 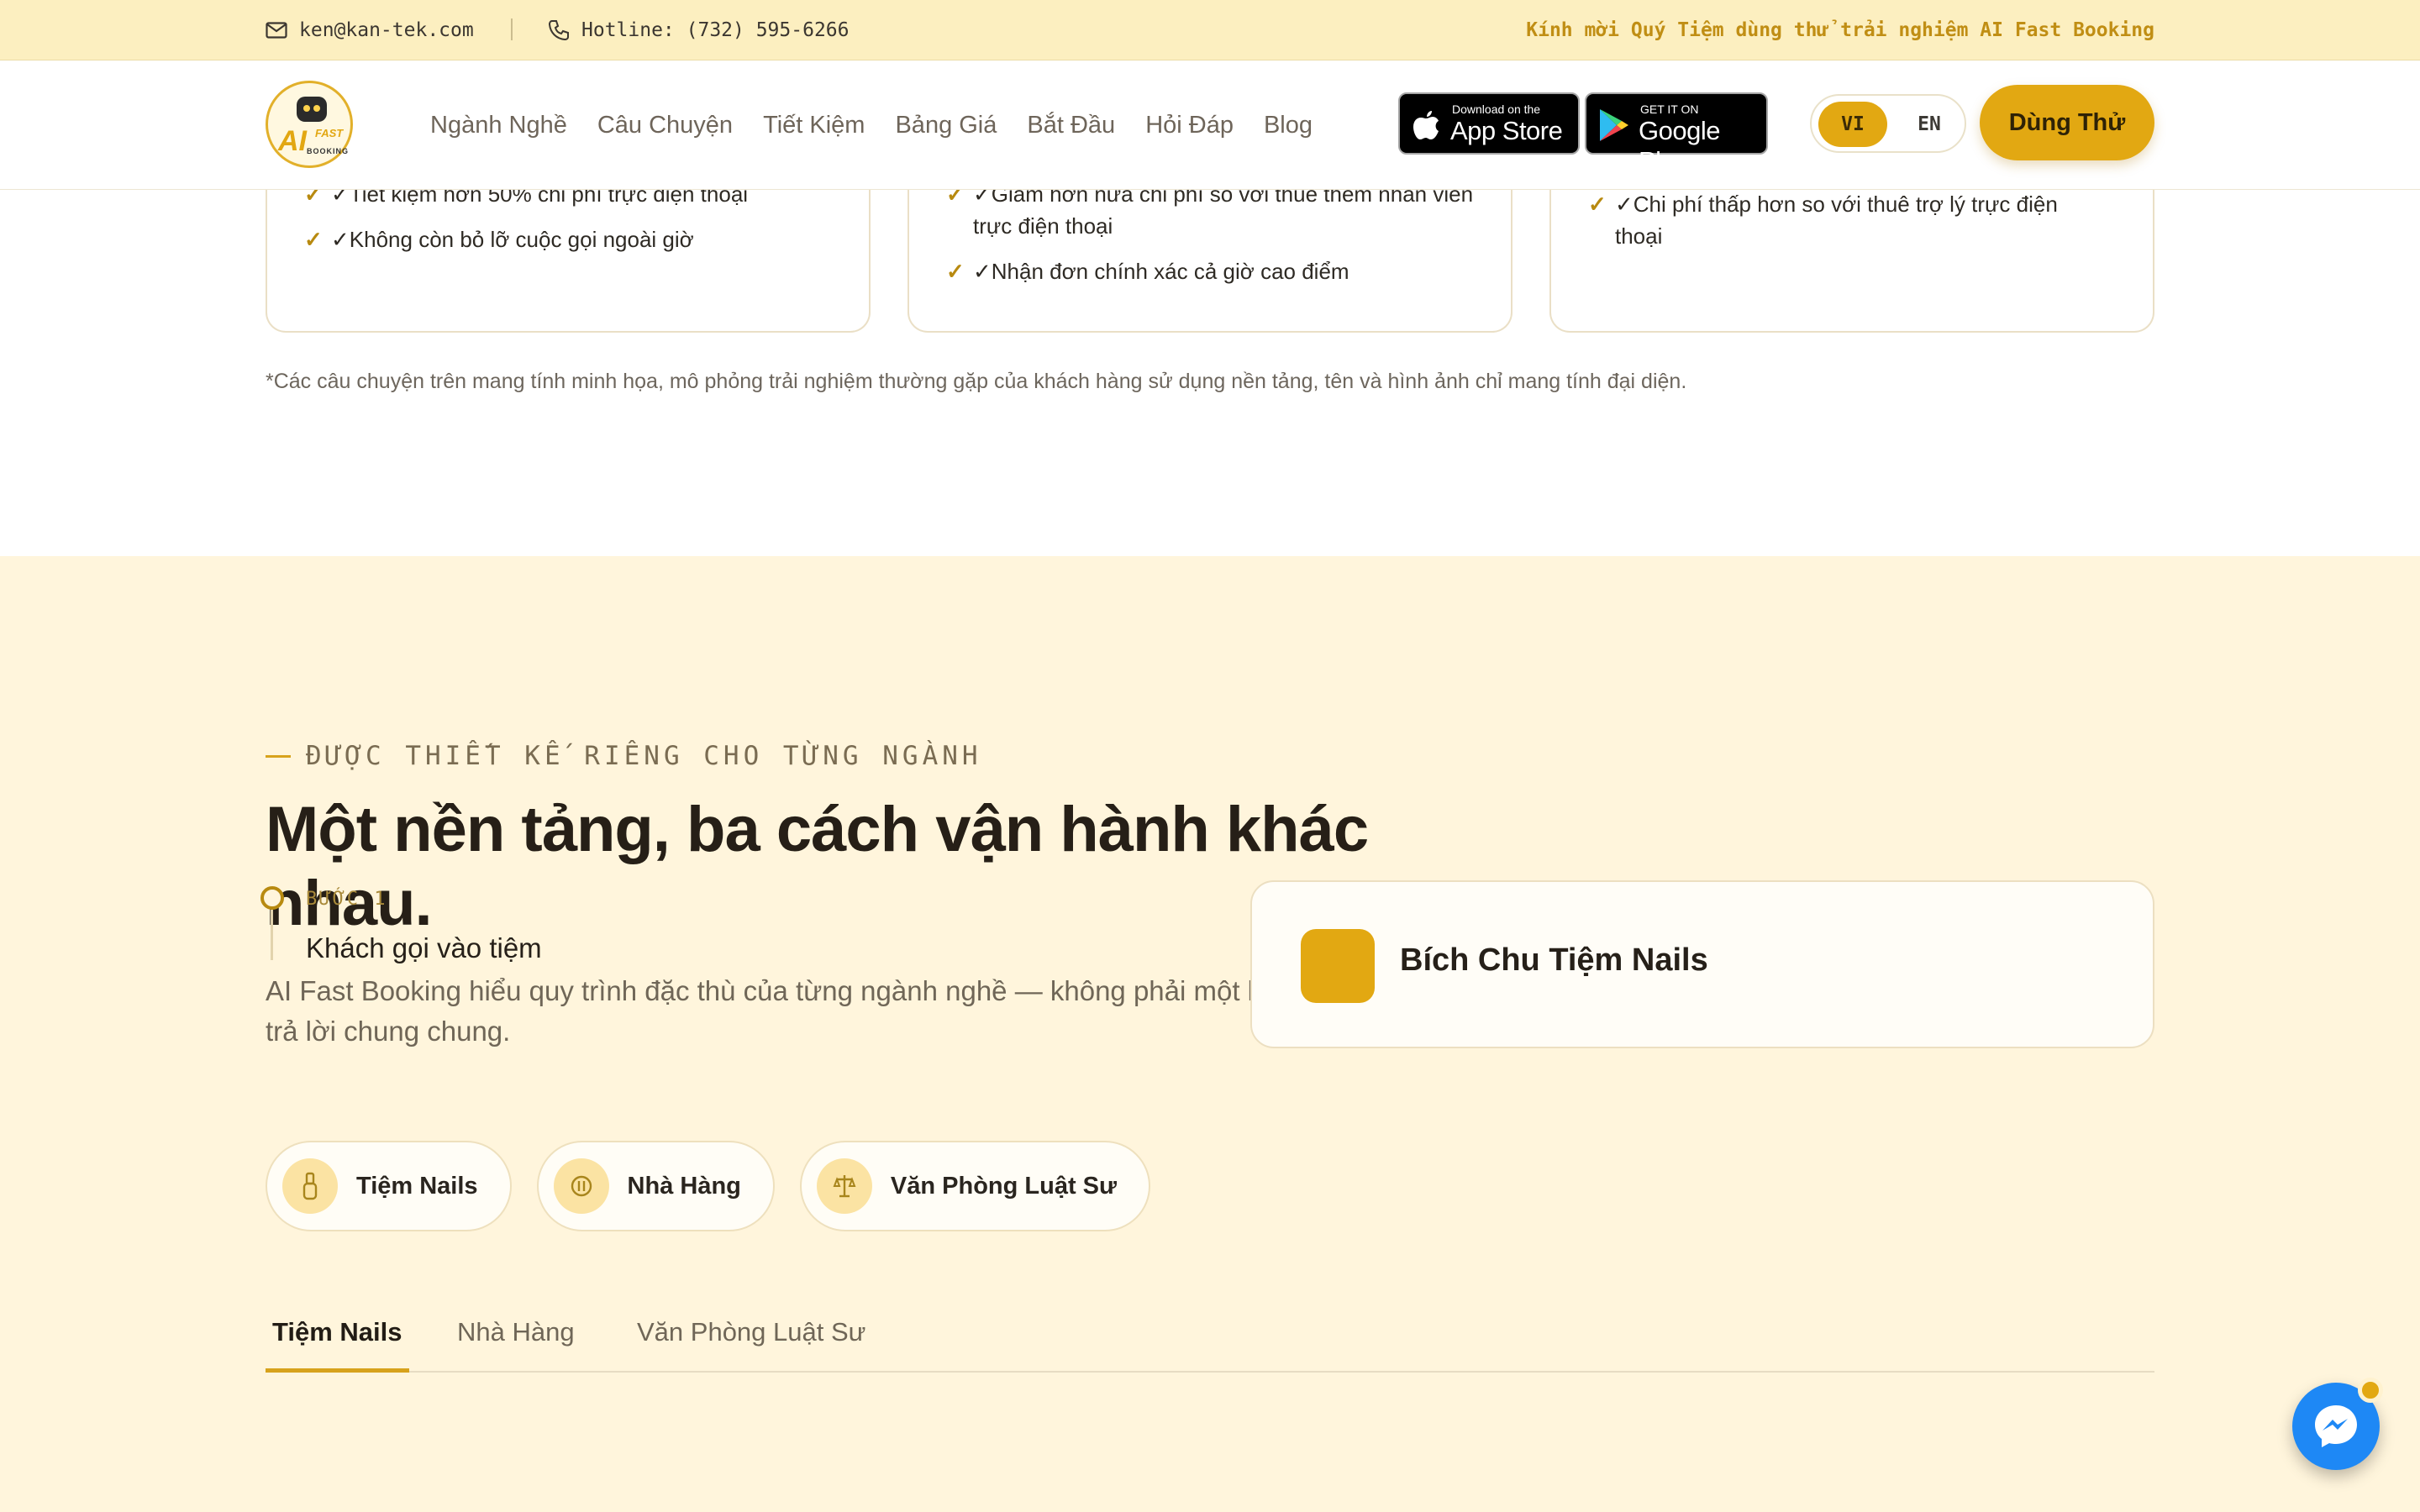 I want to click on testimonial-point: ✓Nhận đơn chính xác cả giờ cao điểm, so click(x=1211, y=271).